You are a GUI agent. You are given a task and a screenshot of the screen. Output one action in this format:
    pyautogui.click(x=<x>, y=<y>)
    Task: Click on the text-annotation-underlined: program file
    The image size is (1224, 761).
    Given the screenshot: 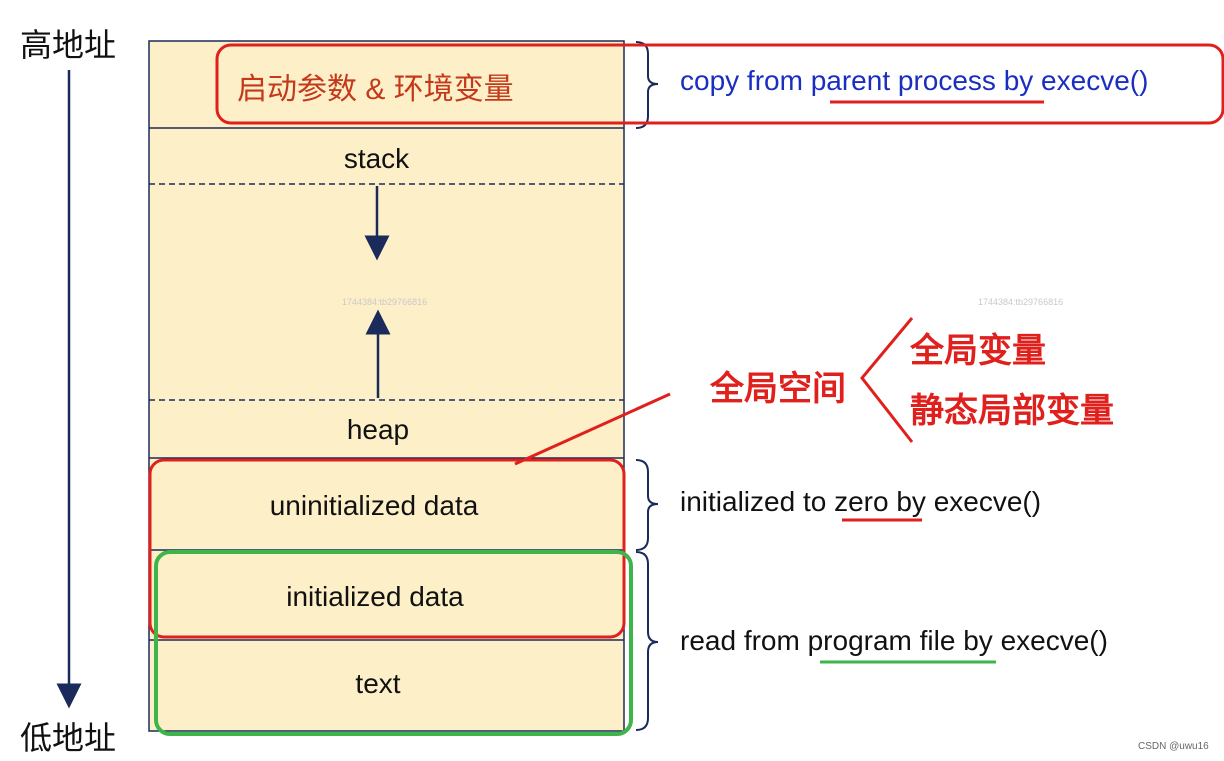 What is the action you would take?
    pyautogui.click(x=881, y=640)
    